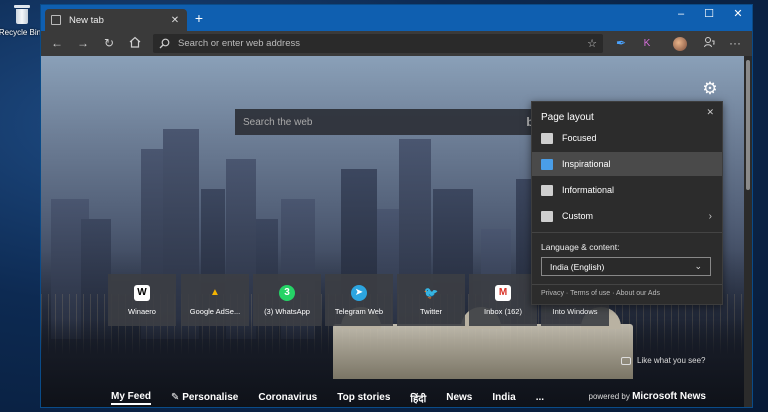 This screenshot has width=768, height=412. Describe the element at coordinates (503, 293) in the screenshot. I see `gmail-icon: M` at that location.